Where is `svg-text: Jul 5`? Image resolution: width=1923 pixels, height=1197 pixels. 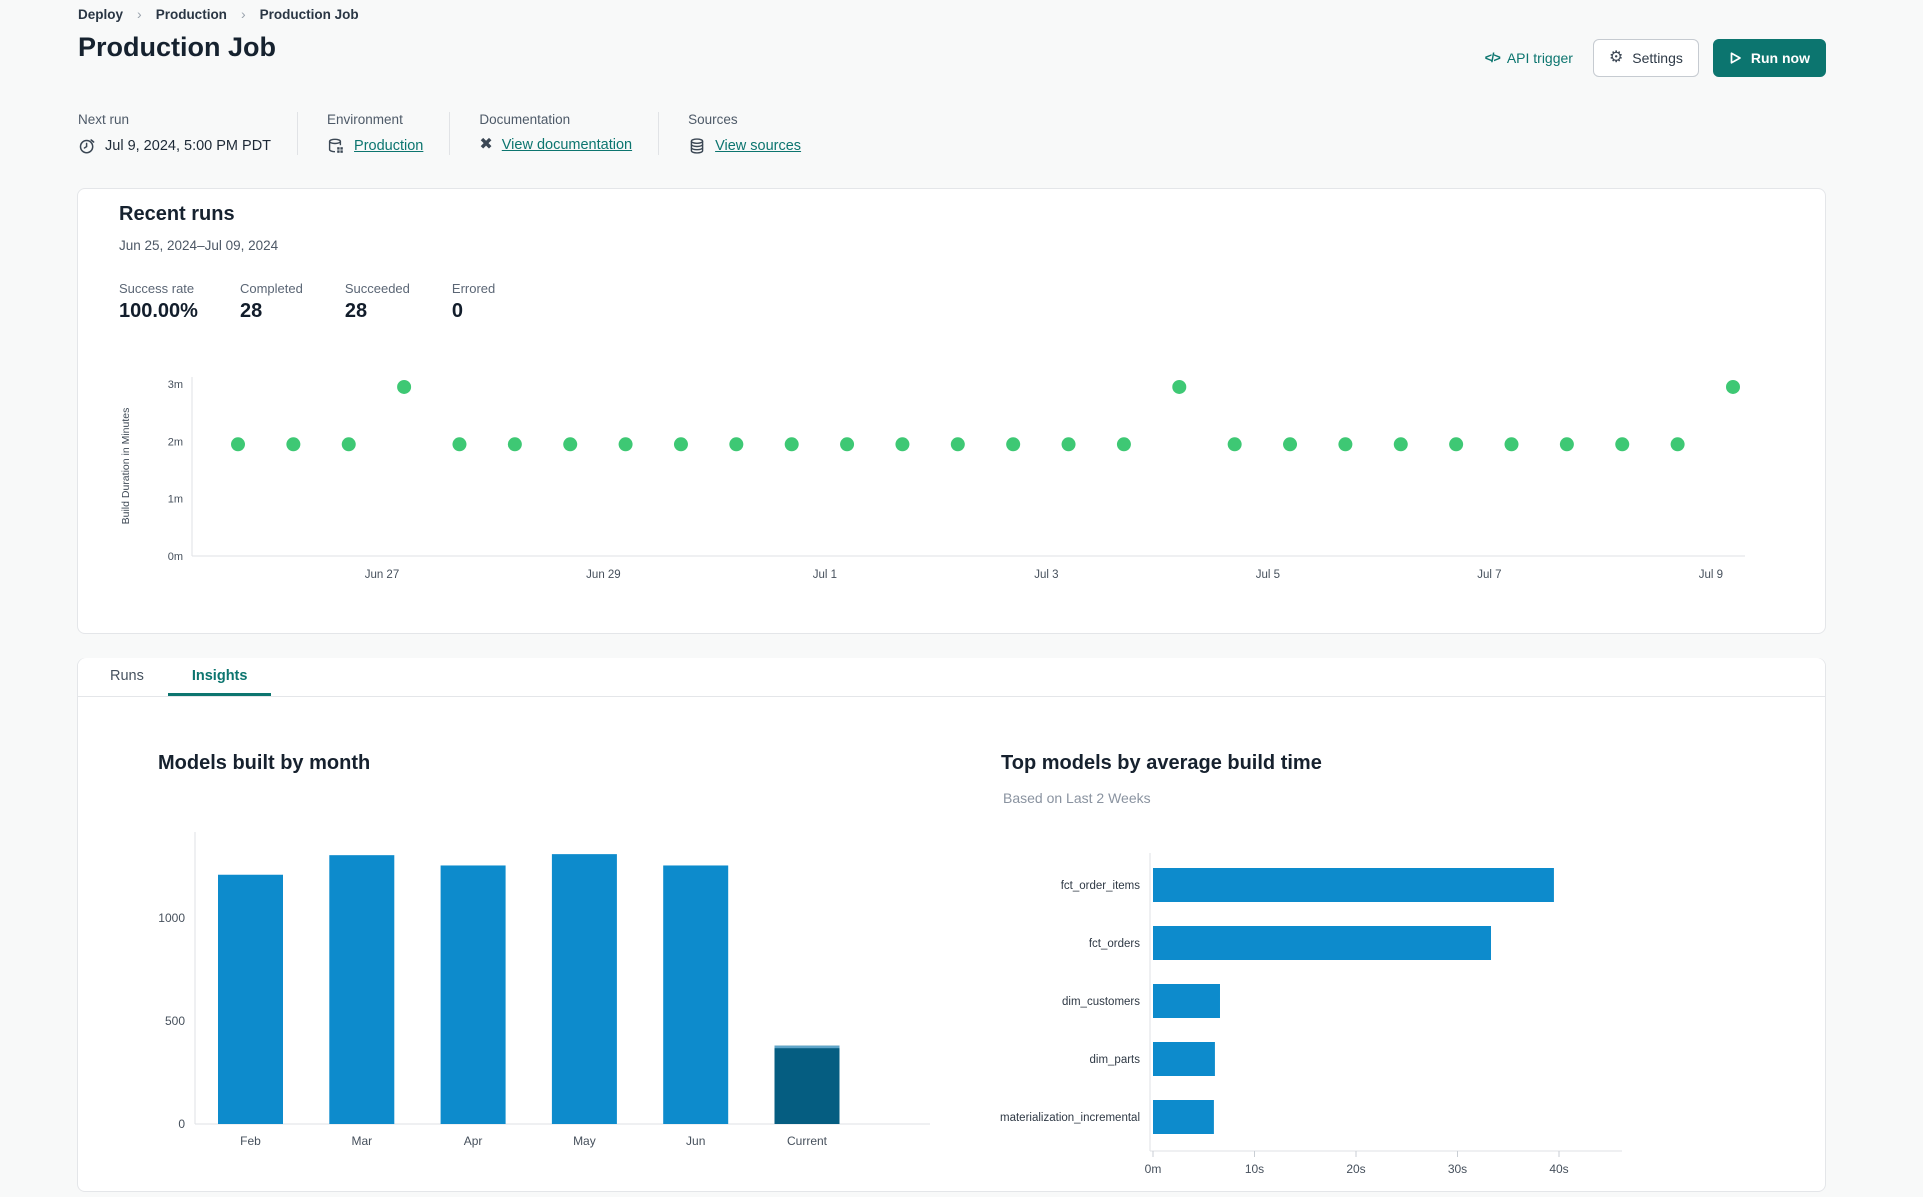
svg-text: Jul 5 is located at coordinates (1268, 575).